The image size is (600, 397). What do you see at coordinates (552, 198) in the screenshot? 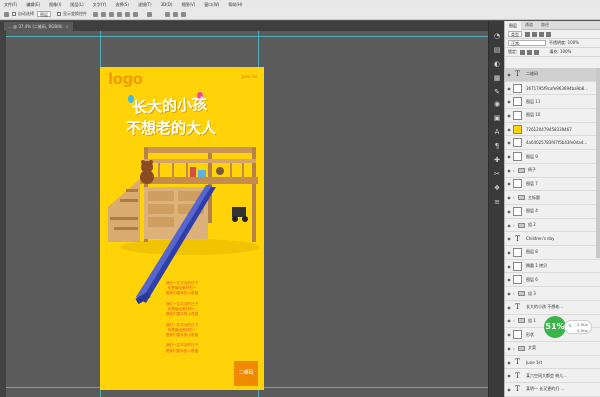
I see `layer-row: ◉ › 主标题` at bounding box center [552, 198].